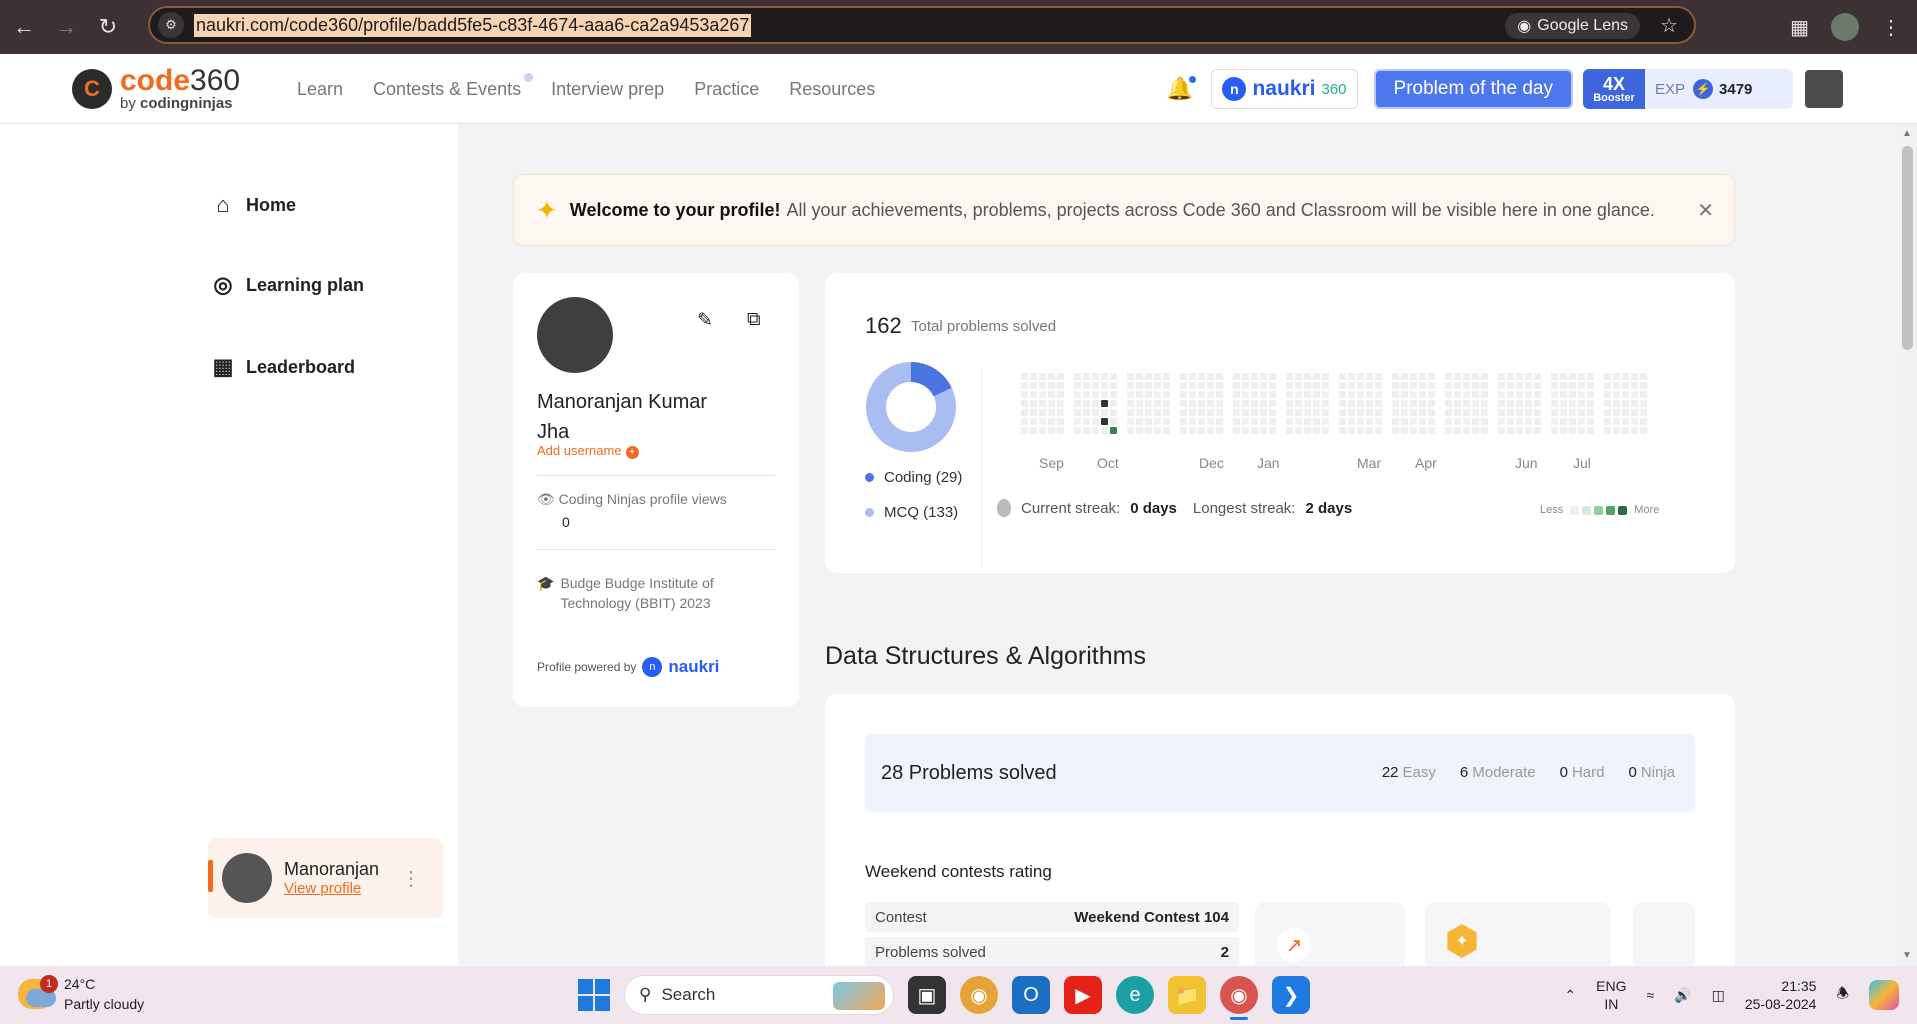 The image size is (1917, 1024). What do you see at coordinates (1884, 995) in the screenshot?
I see `copilot-icon` at bounding box center [1884, 995].